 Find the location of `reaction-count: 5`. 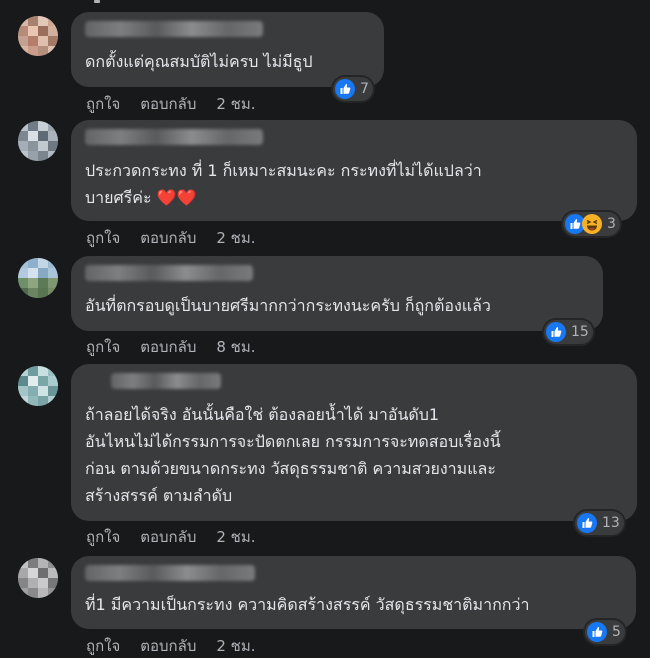

reaction-count: 5 is located at coordinates (616, 632).